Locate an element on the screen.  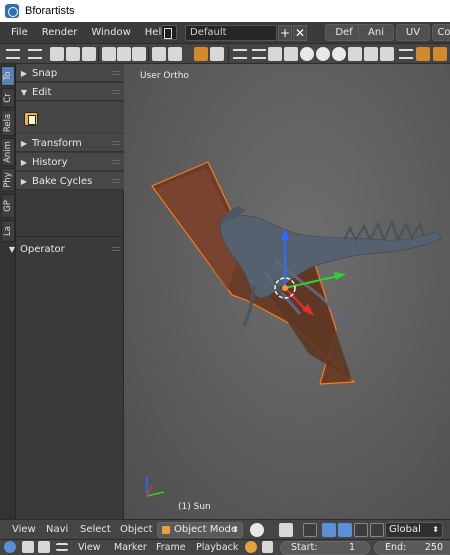
screen-layout-picker is located at coordinates (169, 32).